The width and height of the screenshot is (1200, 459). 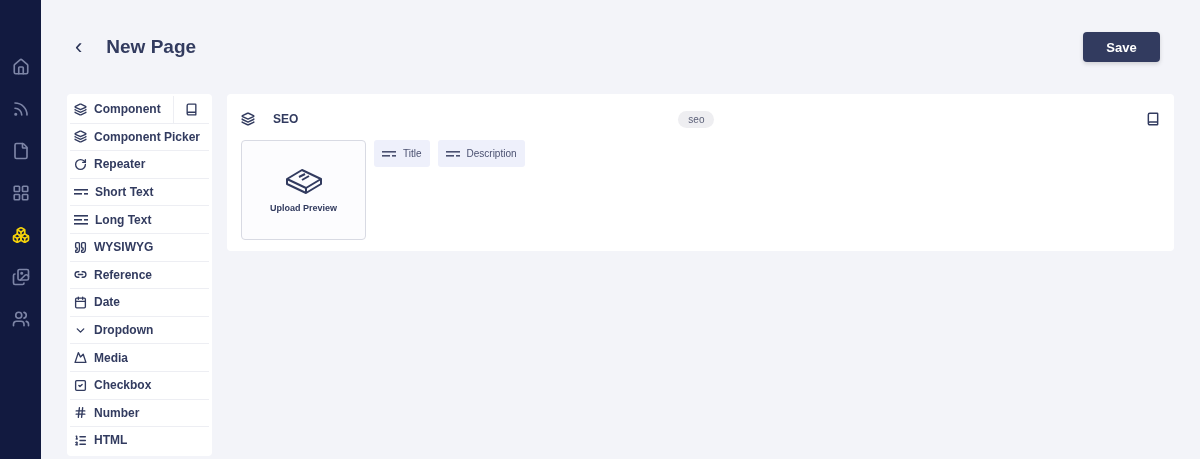 What do you see at coordinates (1153, 119) in the screenshot?
I see `book-icon` at bounding box center [1153, 119].